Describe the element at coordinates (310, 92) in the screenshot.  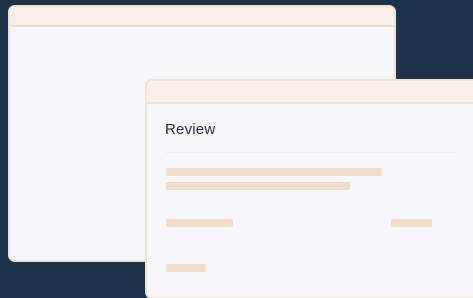
I see `review-window-titlebar` at that location.